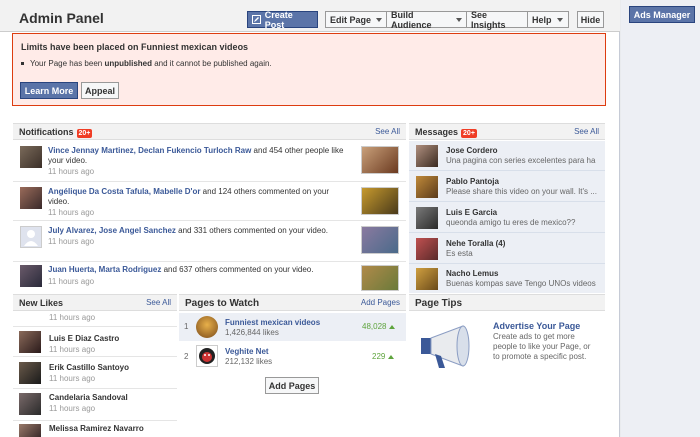  What do you see at coordinates (41, 303) in the screenshot?
I see `new-likes-title: New Likes` at bounding box center [41, 303].